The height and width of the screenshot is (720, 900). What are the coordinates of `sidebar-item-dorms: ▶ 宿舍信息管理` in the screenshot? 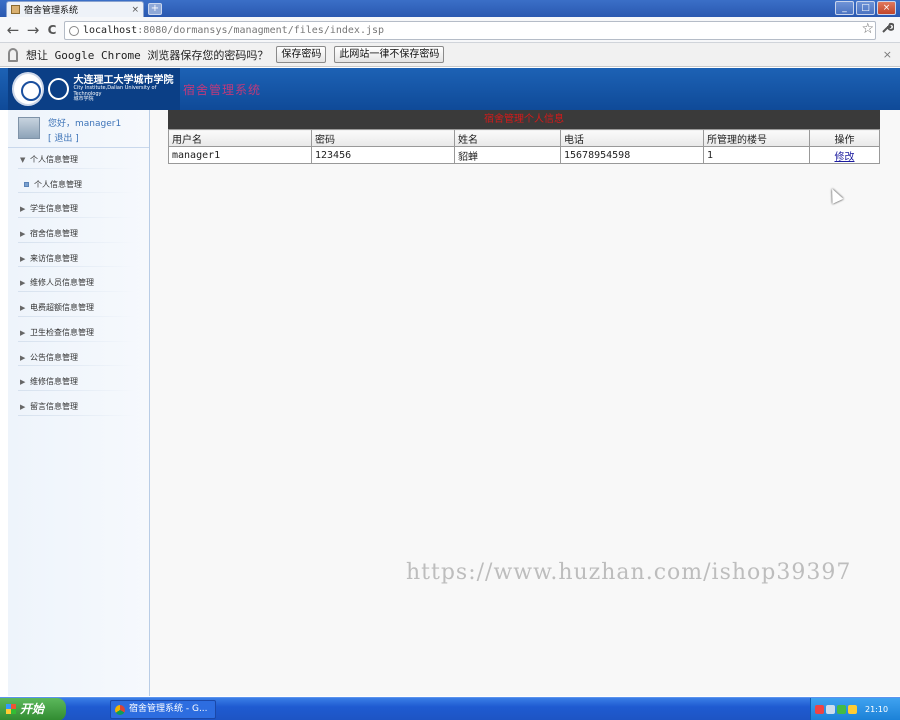 It's located at (78, 234).